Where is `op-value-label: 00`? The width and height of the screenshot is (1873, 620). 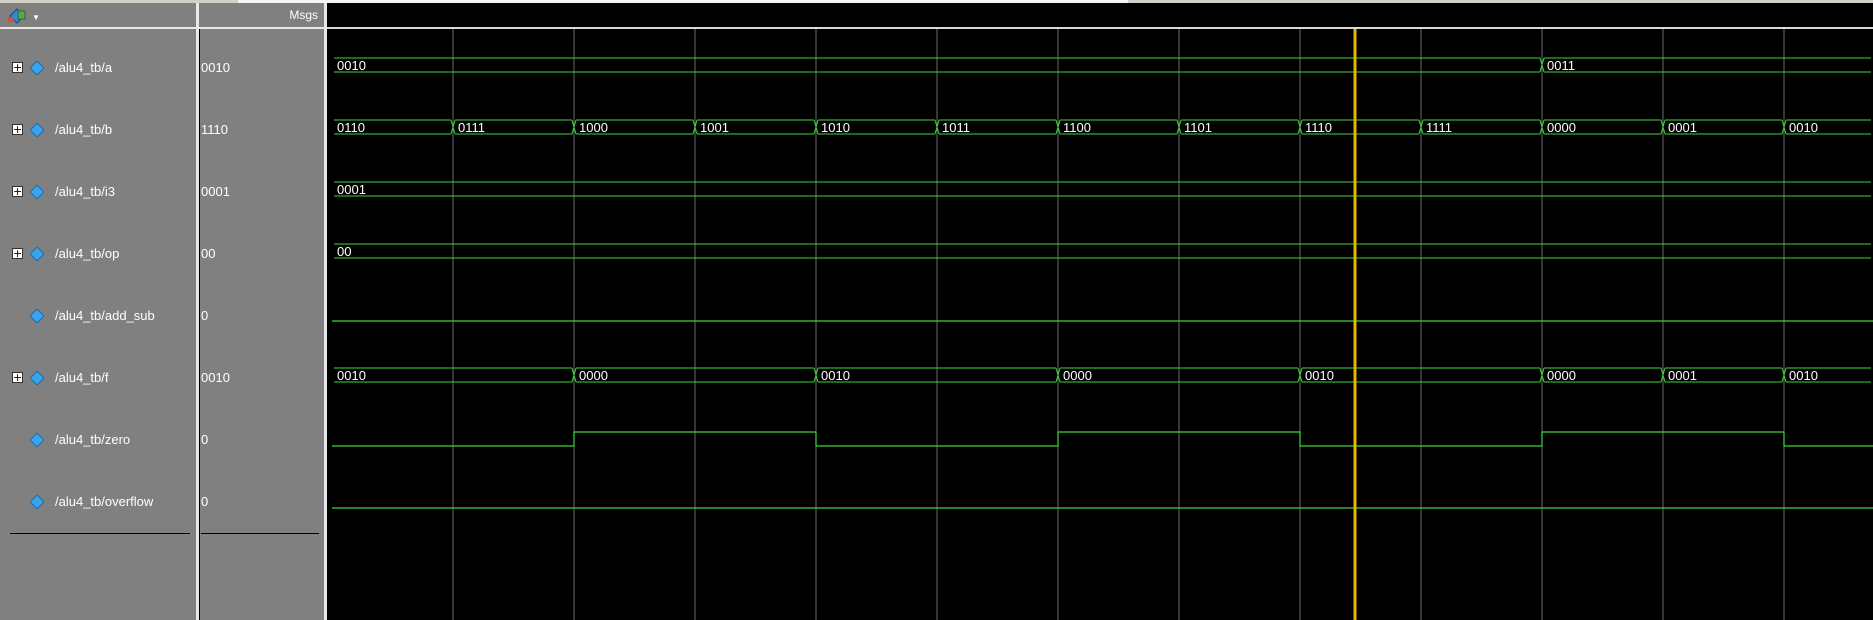
op-value-label: 00 is located at coordinates (344, 251).